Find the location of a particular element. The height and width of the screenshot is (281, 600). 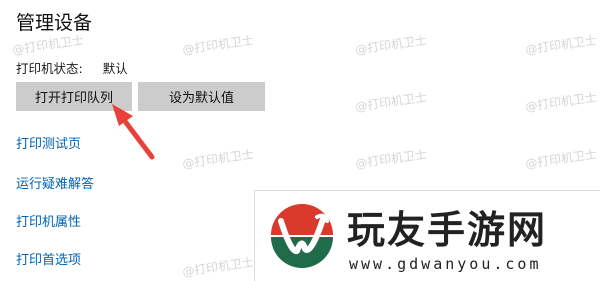

printing-preferences-link: 打印首选项 is located at coordinates (48, 258).